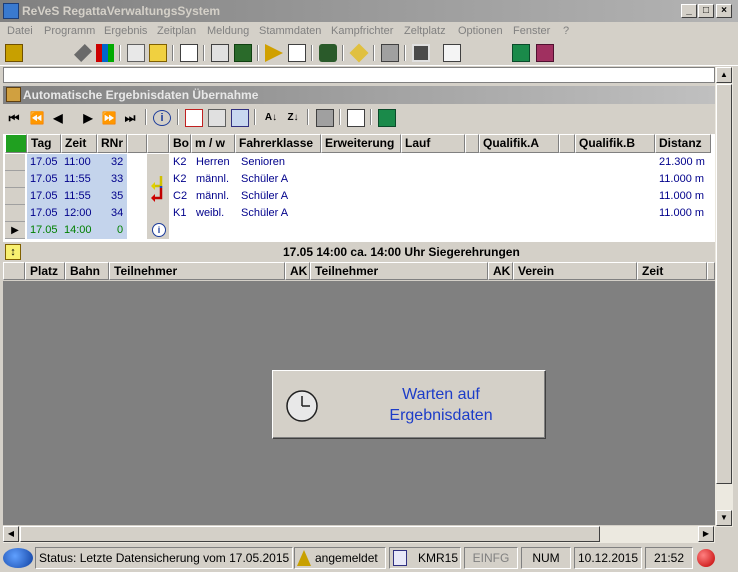 This screenshot has width=738, height=572. Describe the element at coordinates (615, 143) in the screenshot. I see `column-header: Qualifik.B` at that location.